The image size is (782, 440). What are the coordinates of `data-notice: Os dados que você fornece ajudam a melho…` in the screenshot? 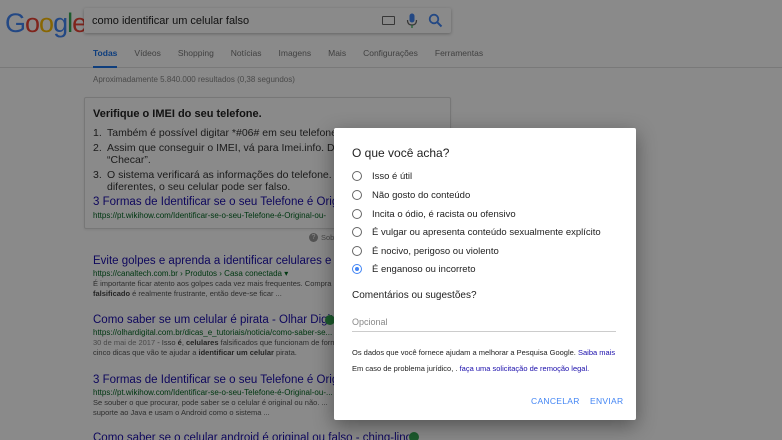 It's located at (483, 352).